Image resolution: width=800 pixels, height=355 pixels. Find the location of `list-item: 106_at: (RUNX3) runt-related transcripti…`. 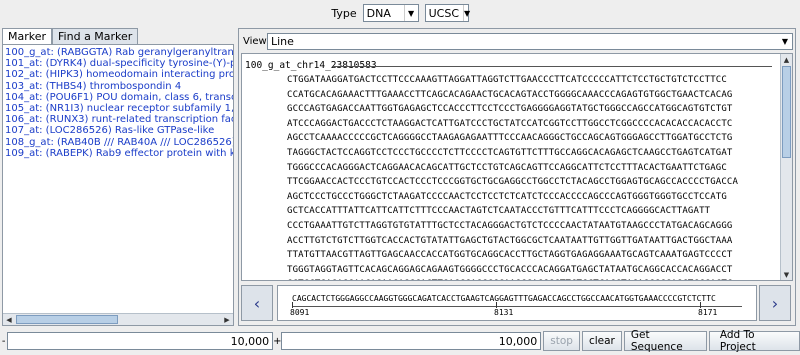

list-item: 106_at: (RUNX3) runt-related transcripti… is located at coordinates (118, 119).